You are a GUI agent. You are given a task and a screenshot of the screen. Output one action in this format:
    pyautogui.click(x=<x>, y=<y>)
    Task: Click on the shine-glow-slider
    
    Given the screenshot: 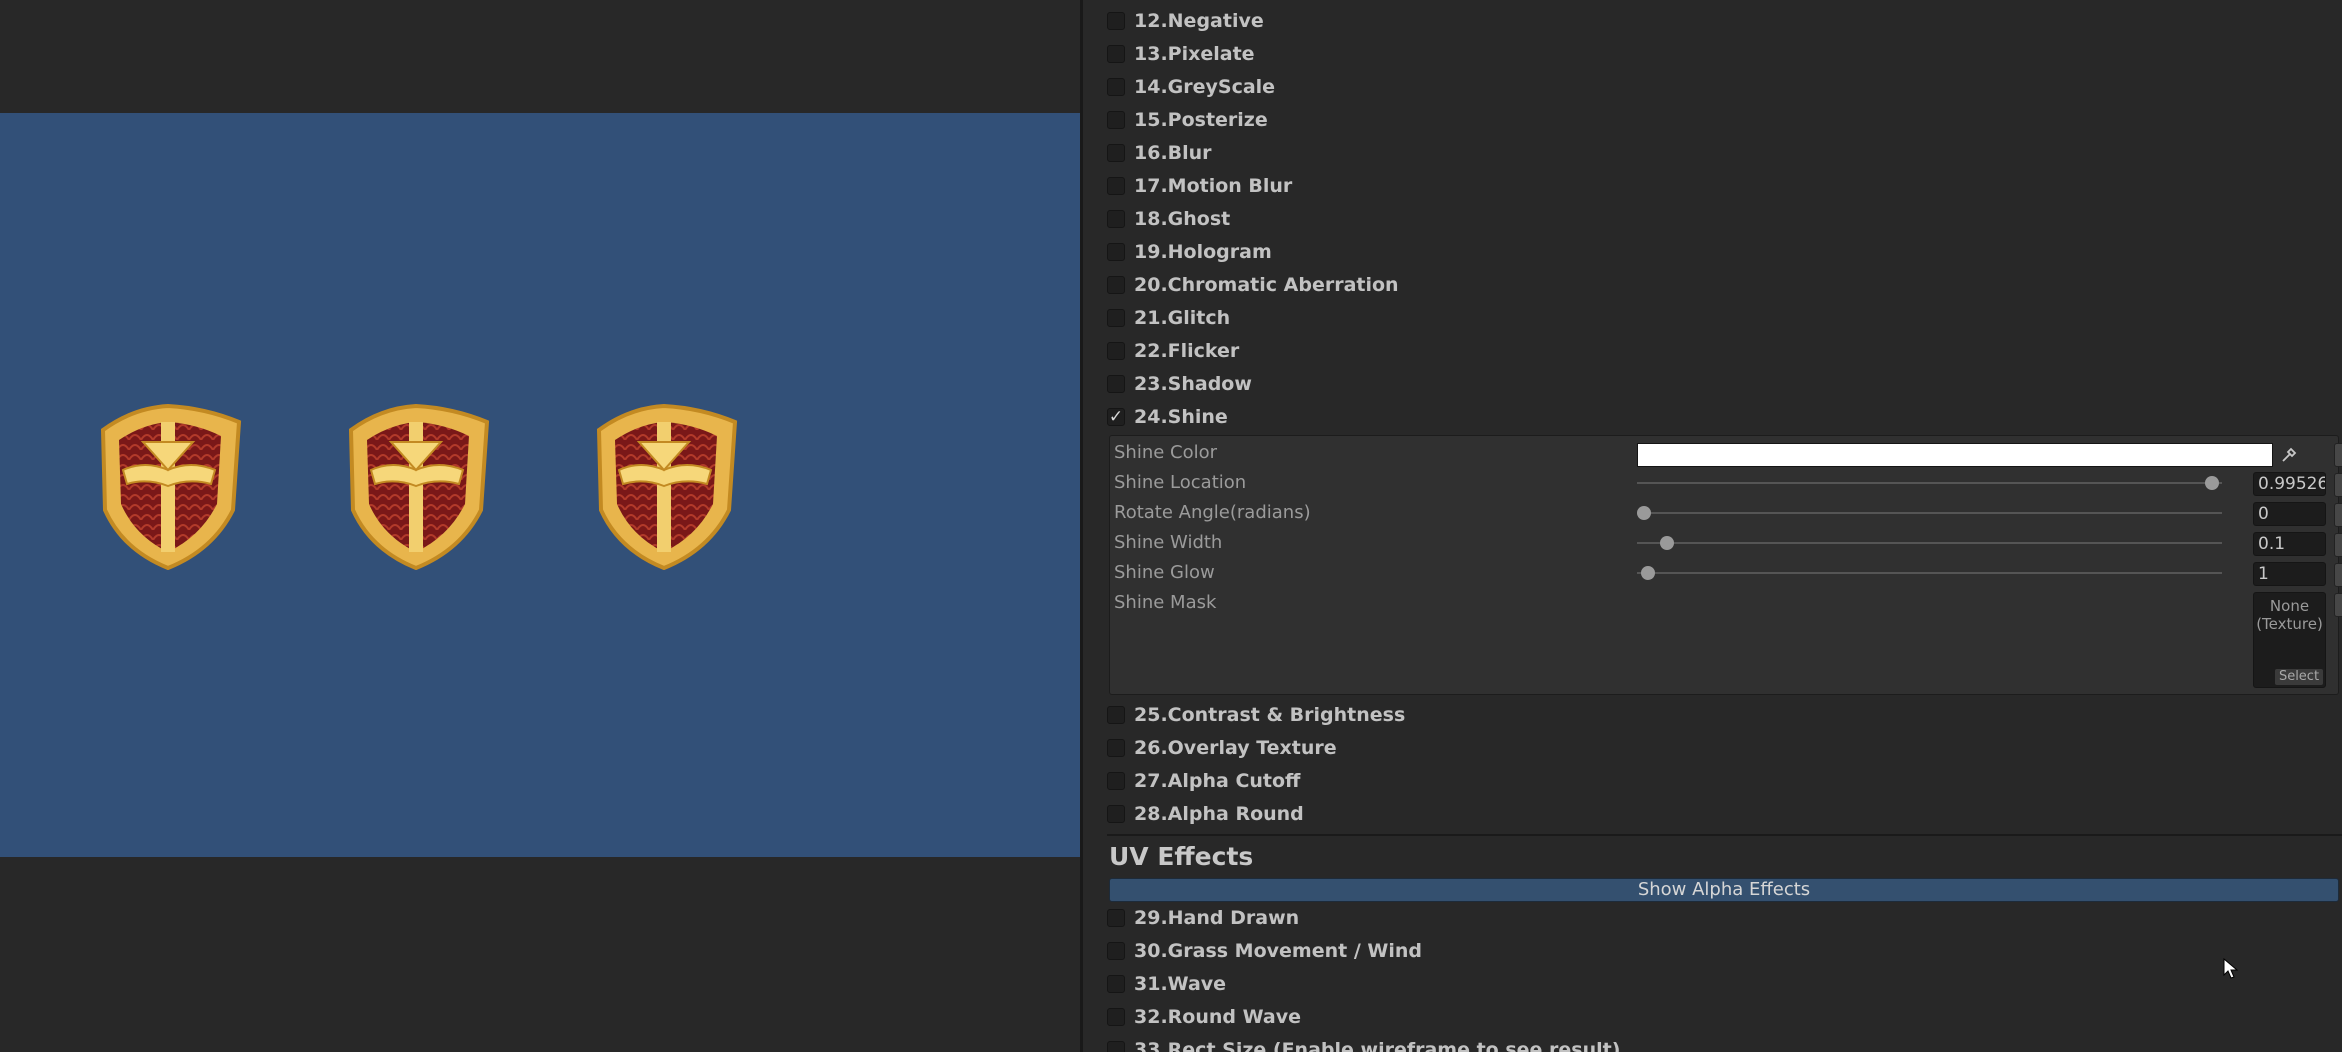 What is the action you would take?
    pyautogui.click(x=1929, y=573)
    